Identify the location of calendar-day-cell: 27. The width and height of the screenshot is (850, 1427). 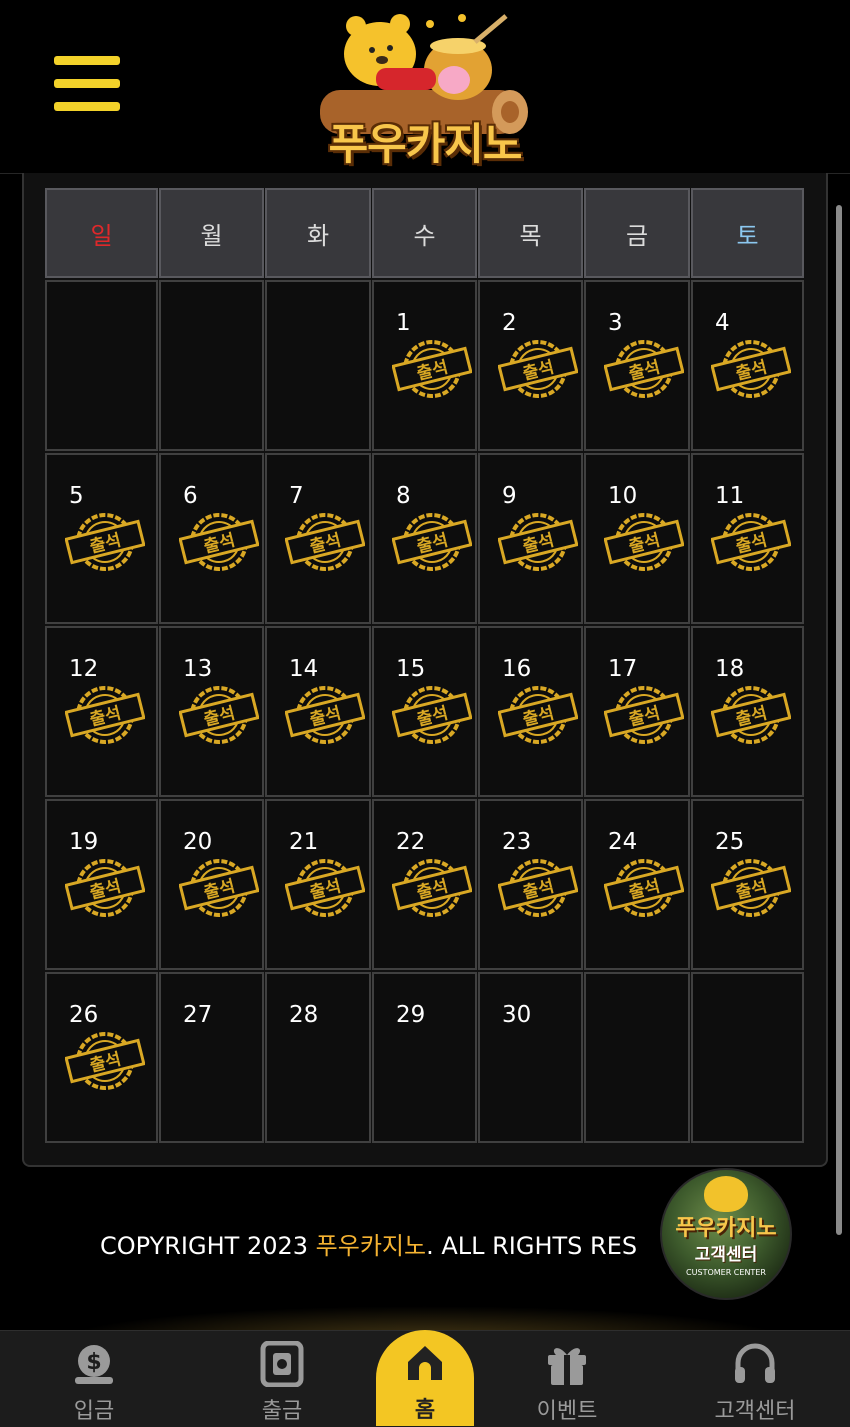
(211, 1057).